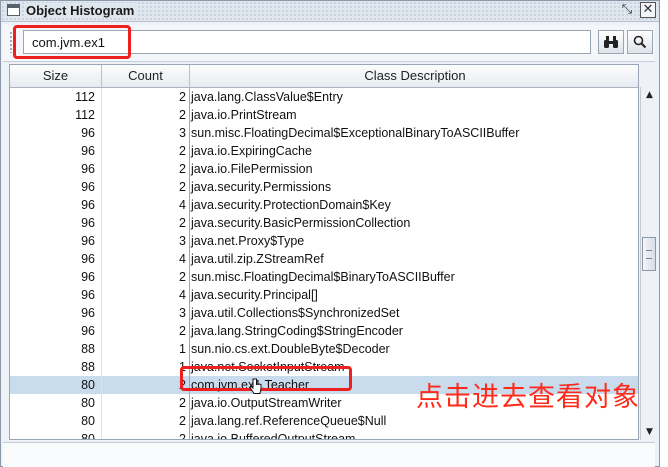 The height and width of the screenshot is (467, 668). What do you see at coordinates (252, 169) in the screenshot?
I see `cell-class-description: java.io.FilePermission` at bounding box center [252, 169].